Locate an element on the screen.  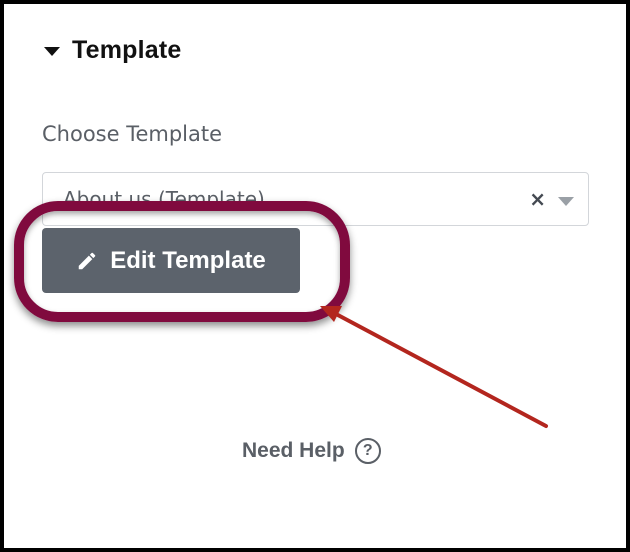
edit-template-button: Edit Template is located at coordinates (171, 260).